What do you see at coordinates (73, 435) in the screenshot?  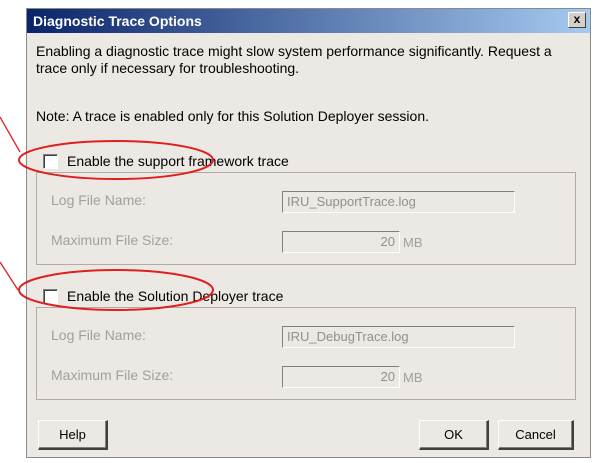 I see `help-button: Help` at bounding box center [73, 435].